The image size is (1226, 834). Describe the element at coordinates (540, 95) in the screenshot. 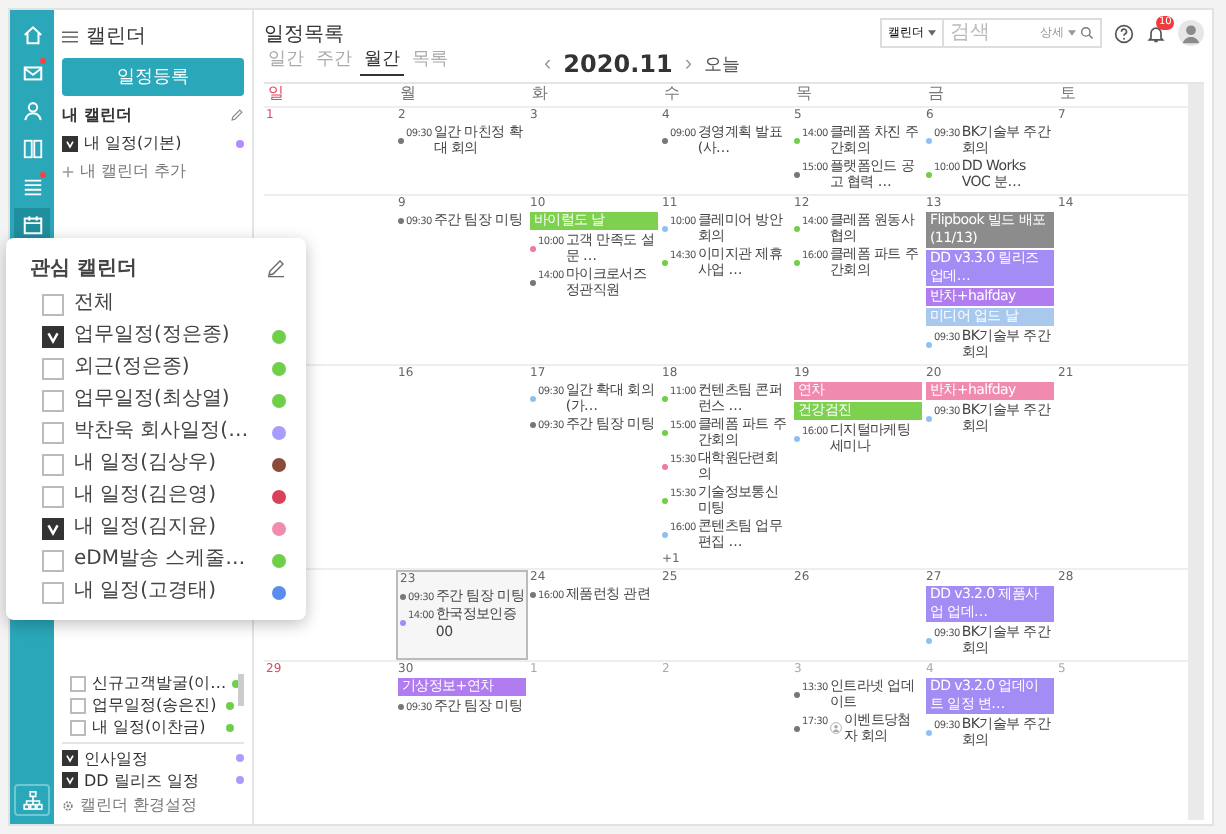

I see `weekday-label: 화` at that location.